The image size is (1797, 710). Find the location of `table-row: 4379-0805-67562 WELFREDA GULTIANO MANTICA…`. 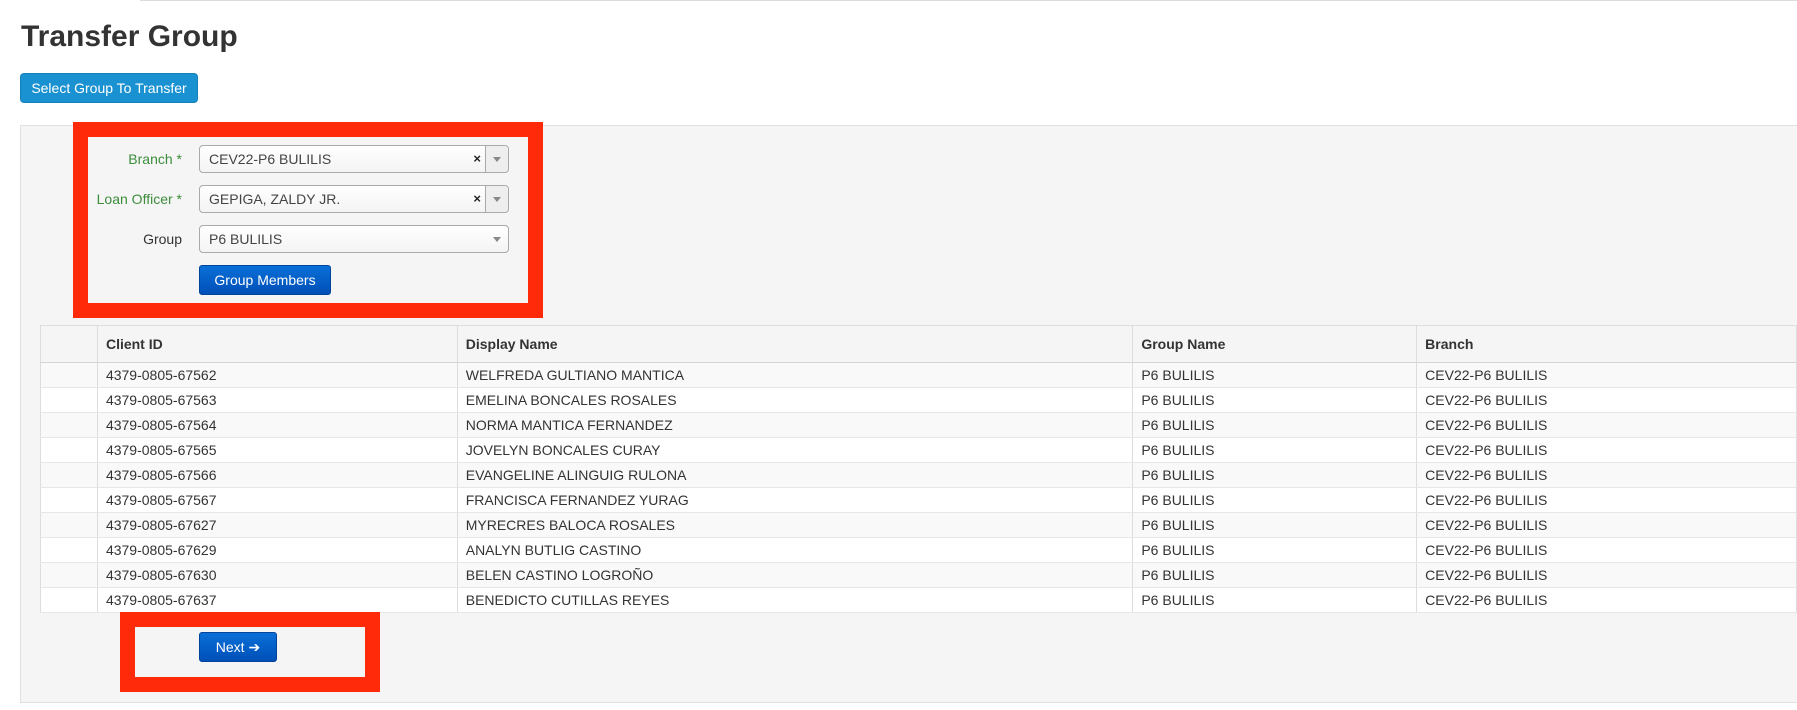

table-row: 4379-0805-67562 WELFREDA GULTIANO MANTICA… is located at coordinates (918, 375).